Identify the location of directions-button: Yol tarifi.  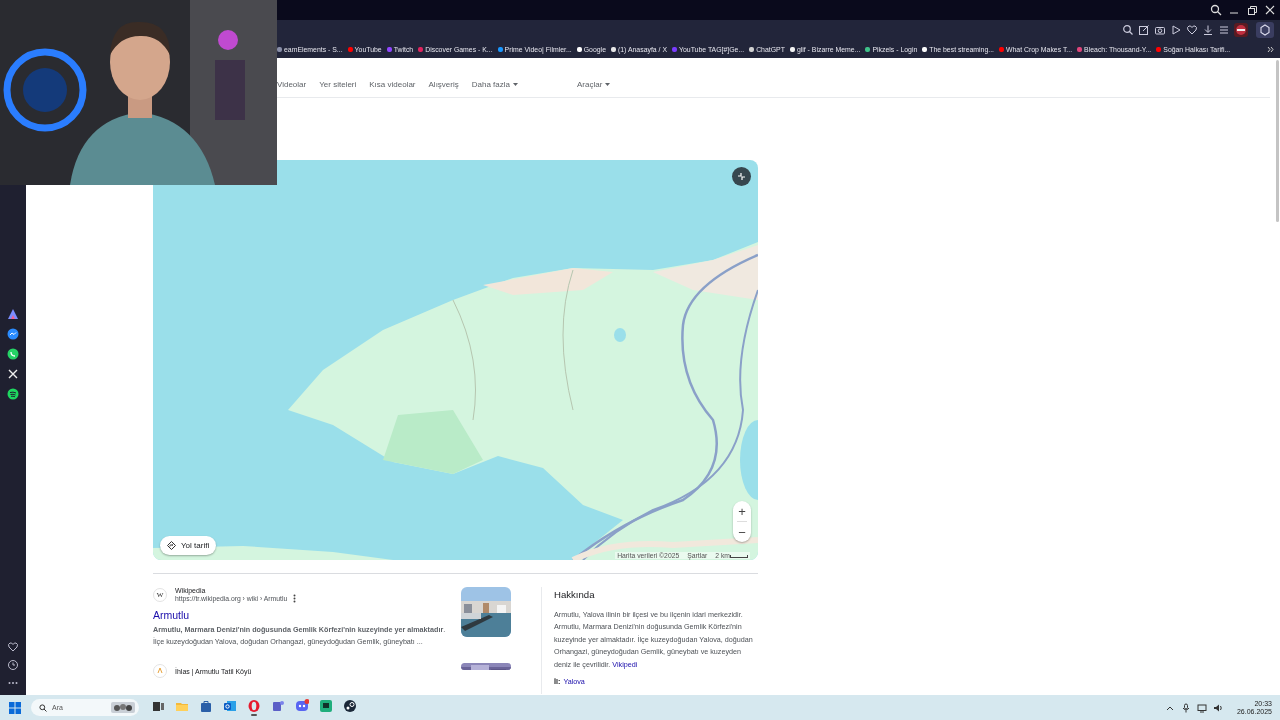
(188, 545).